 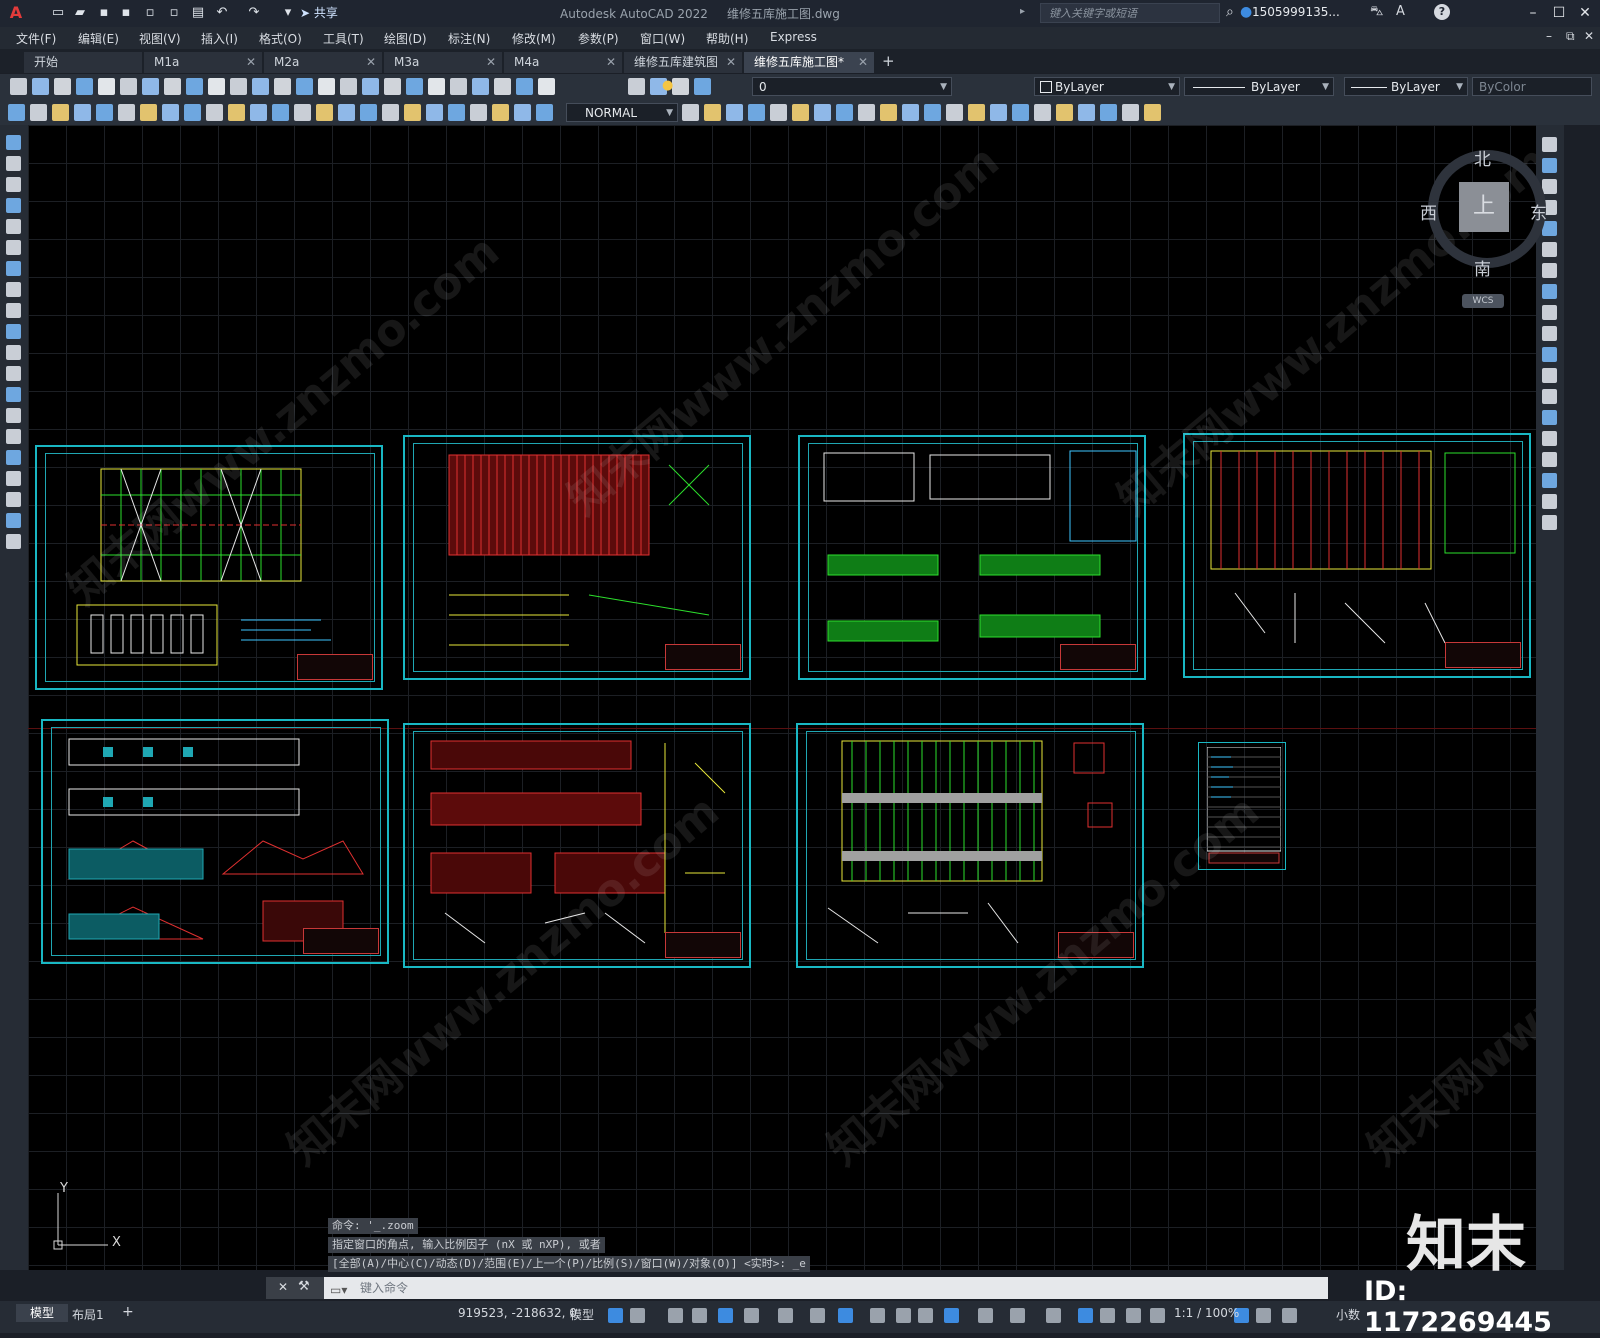 I want to click on right-modify-tool-19-icon, so click(x=1549, y=522).